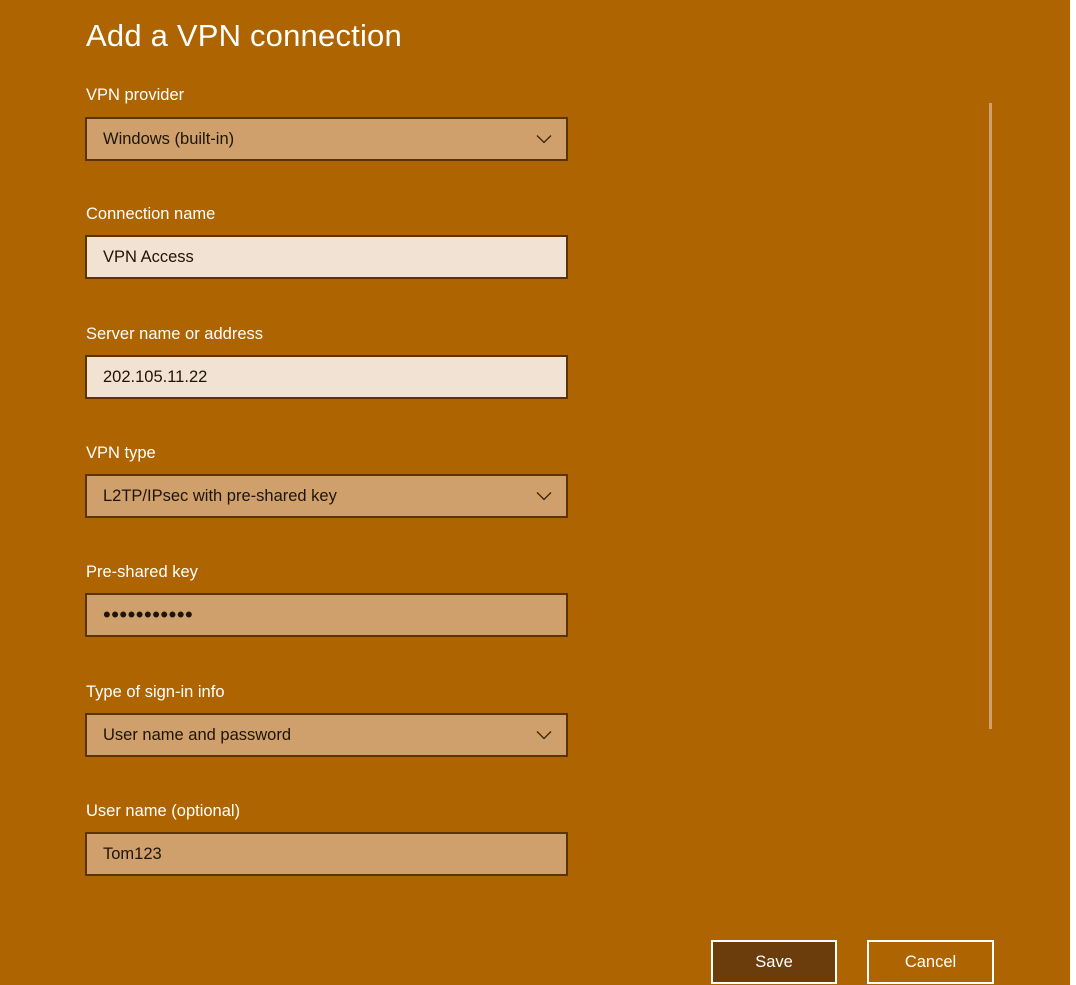 The width and height of the screenshot is (1076, 985). What do you see at coordinates (148, 614) in the screenshot?
I see `pre-shared-key-value: •••••••••••` at bounding box center [148, 614].